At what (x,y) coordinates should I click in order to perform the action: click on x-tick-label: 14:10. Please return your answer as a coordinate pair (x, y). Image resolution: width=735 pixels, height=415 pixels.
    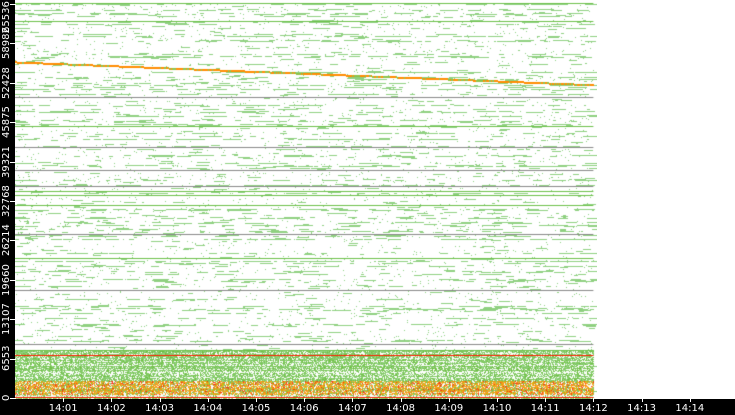
    Looking at the image, I should click on (497, 408).